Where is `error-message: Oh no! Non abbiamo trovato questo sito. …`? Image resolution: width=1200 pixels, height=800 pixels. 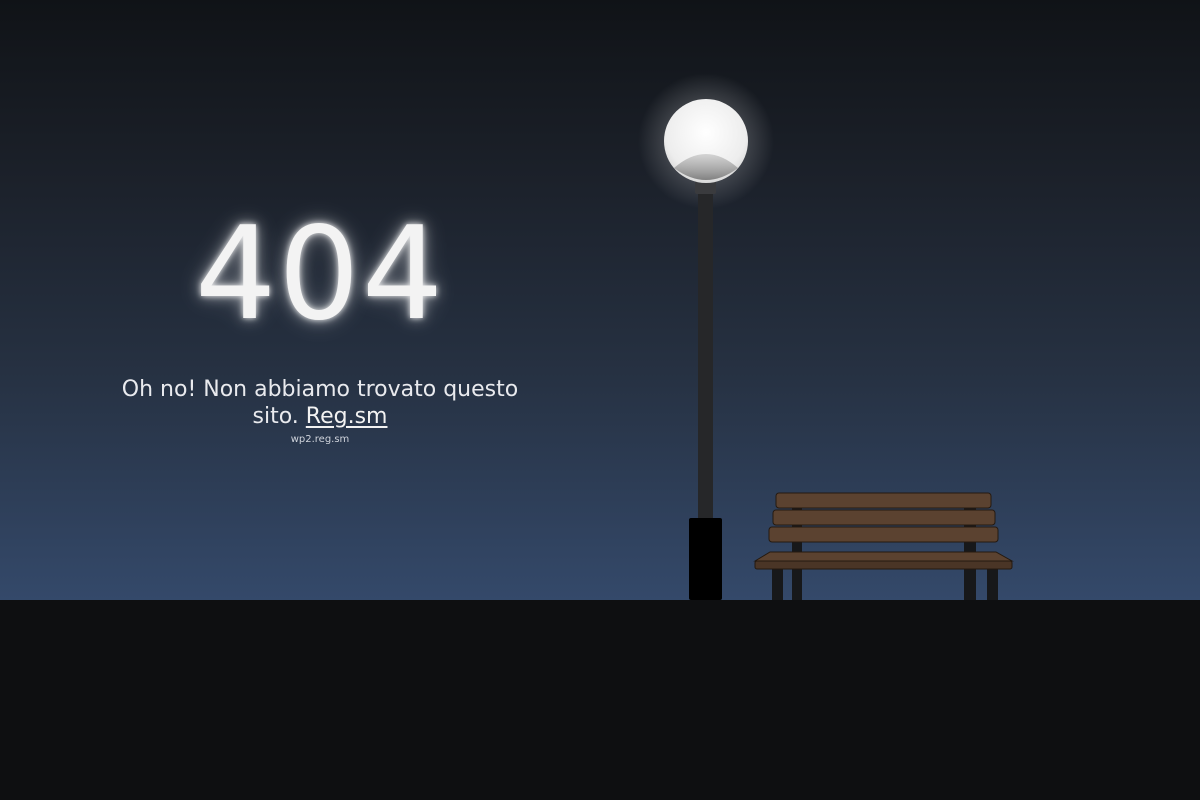 error-message: Oh no! Non abbiamo trovato questo sito. … is located at coordinates (320, 403).